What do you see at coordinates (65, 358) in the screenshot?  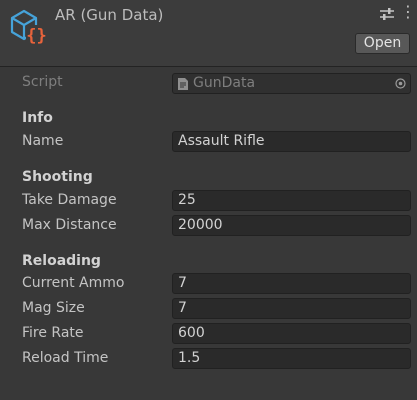 I see `reload-time-label: Reload Time` at bounding box center [65, 358].